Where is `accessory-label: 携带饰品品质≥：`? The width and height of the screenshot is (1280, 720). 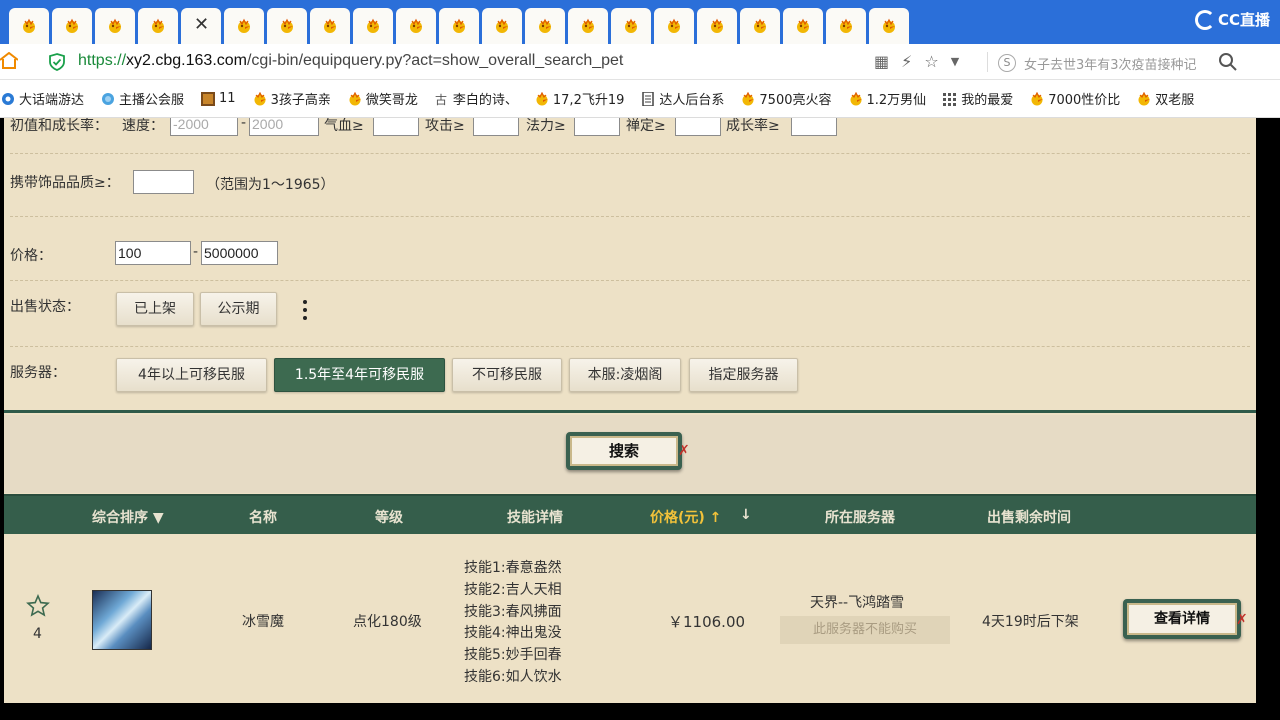
accessory-label: 携带饰品品质≥： is located at coordinates (65, 183).